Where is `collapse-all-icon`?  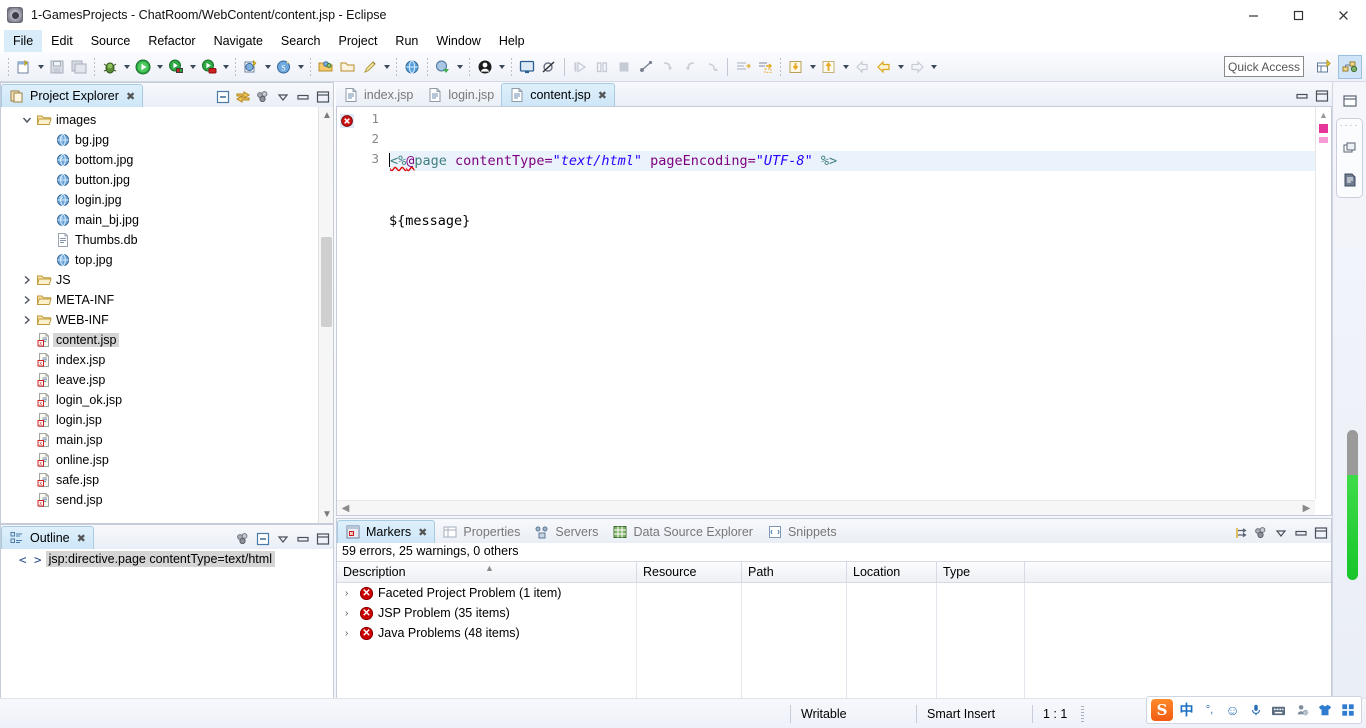
collapse-all-icon is located at coordinates (262, 538).